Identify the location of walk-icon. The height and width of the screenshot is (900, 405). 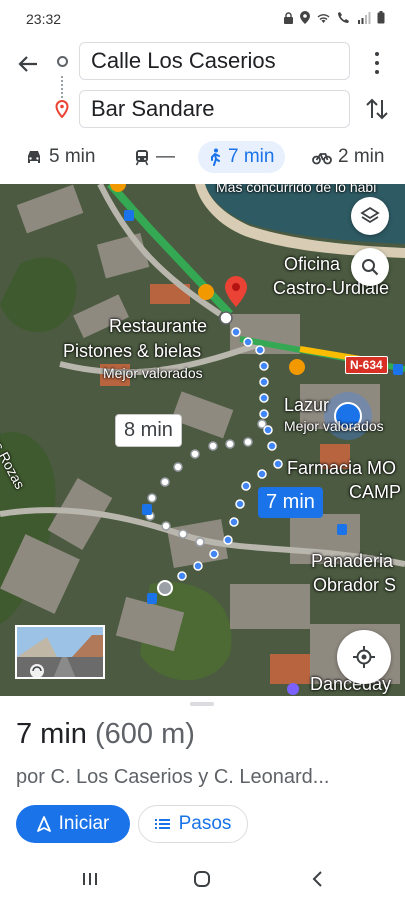
(215, 157).